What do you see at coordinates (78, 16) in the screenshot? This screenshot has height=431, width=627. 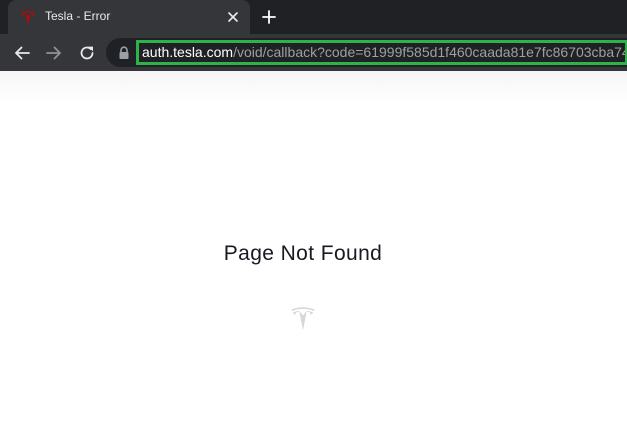 I see `tab-title: Tesla - Error` at bounding box center [78, 16].